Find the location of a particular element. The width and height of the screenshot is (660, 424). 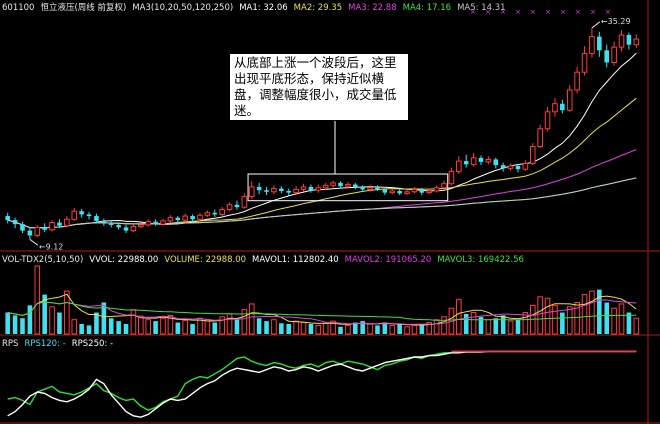

high-price-label: ←35.29 is located at coordinates (616, 21).